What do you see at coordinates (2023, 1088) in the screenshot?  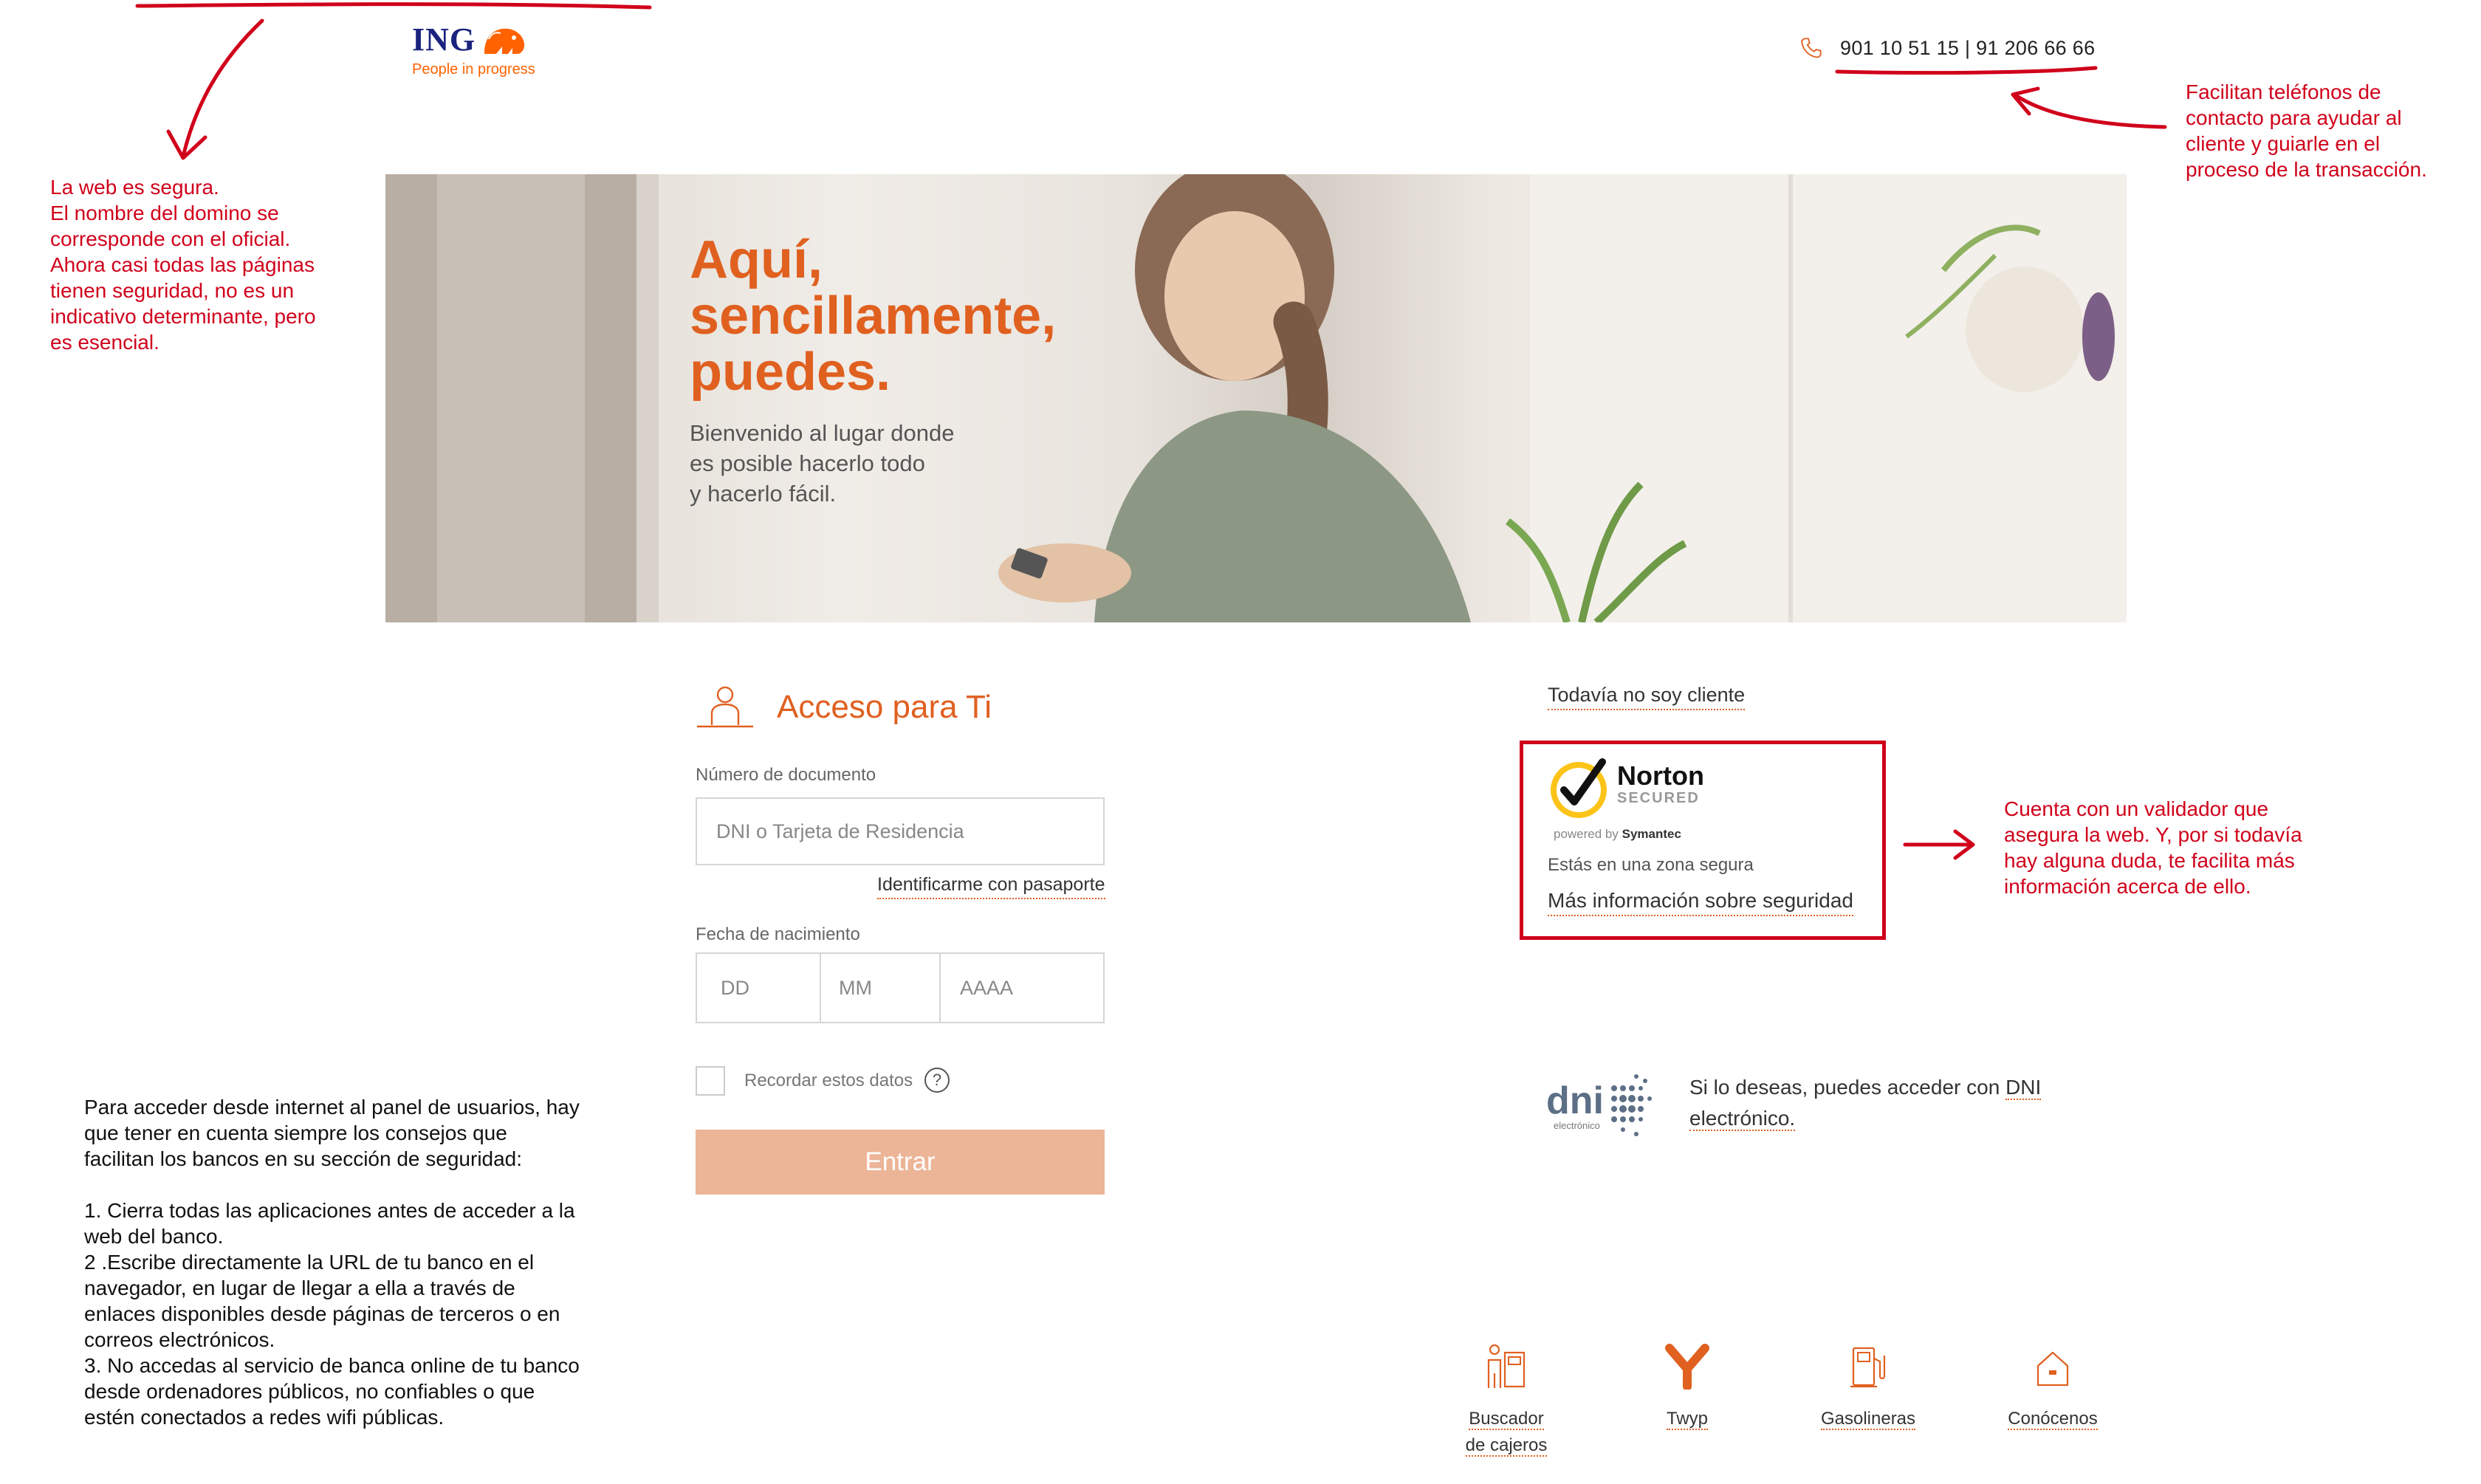 I see `dni-link-part1: DNI` at bounding box center [2023, 1088].